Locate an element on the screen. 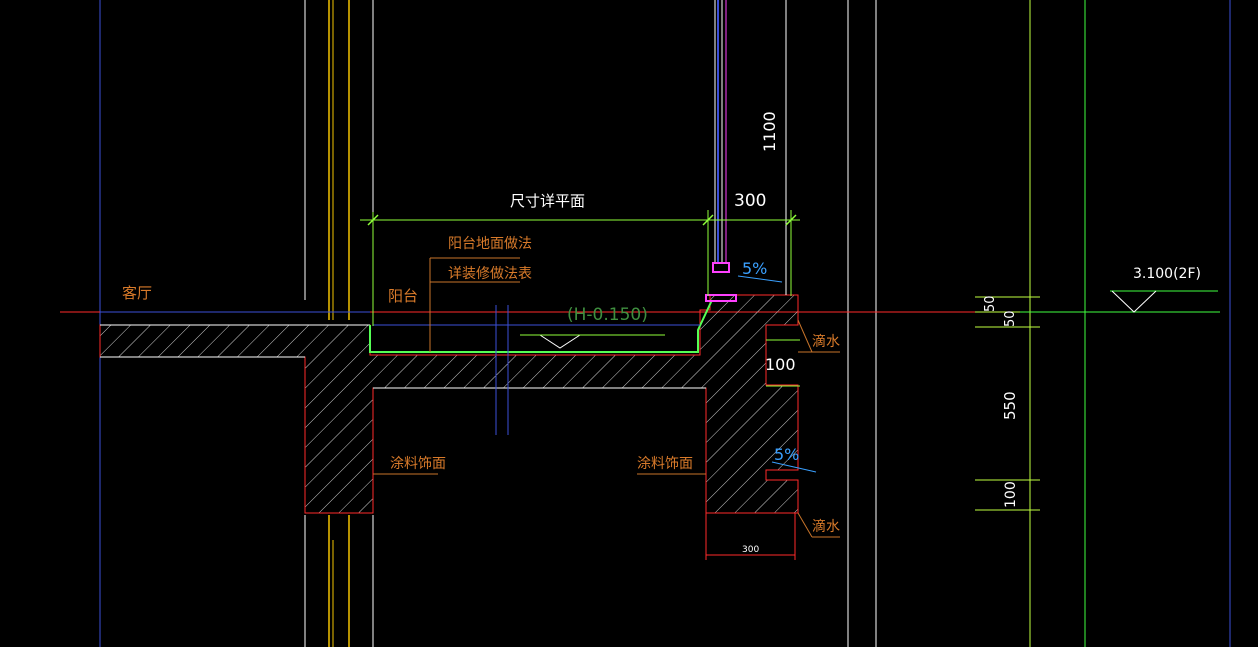  right-dim-50b: 50 is located at coordinates (1010, 318).